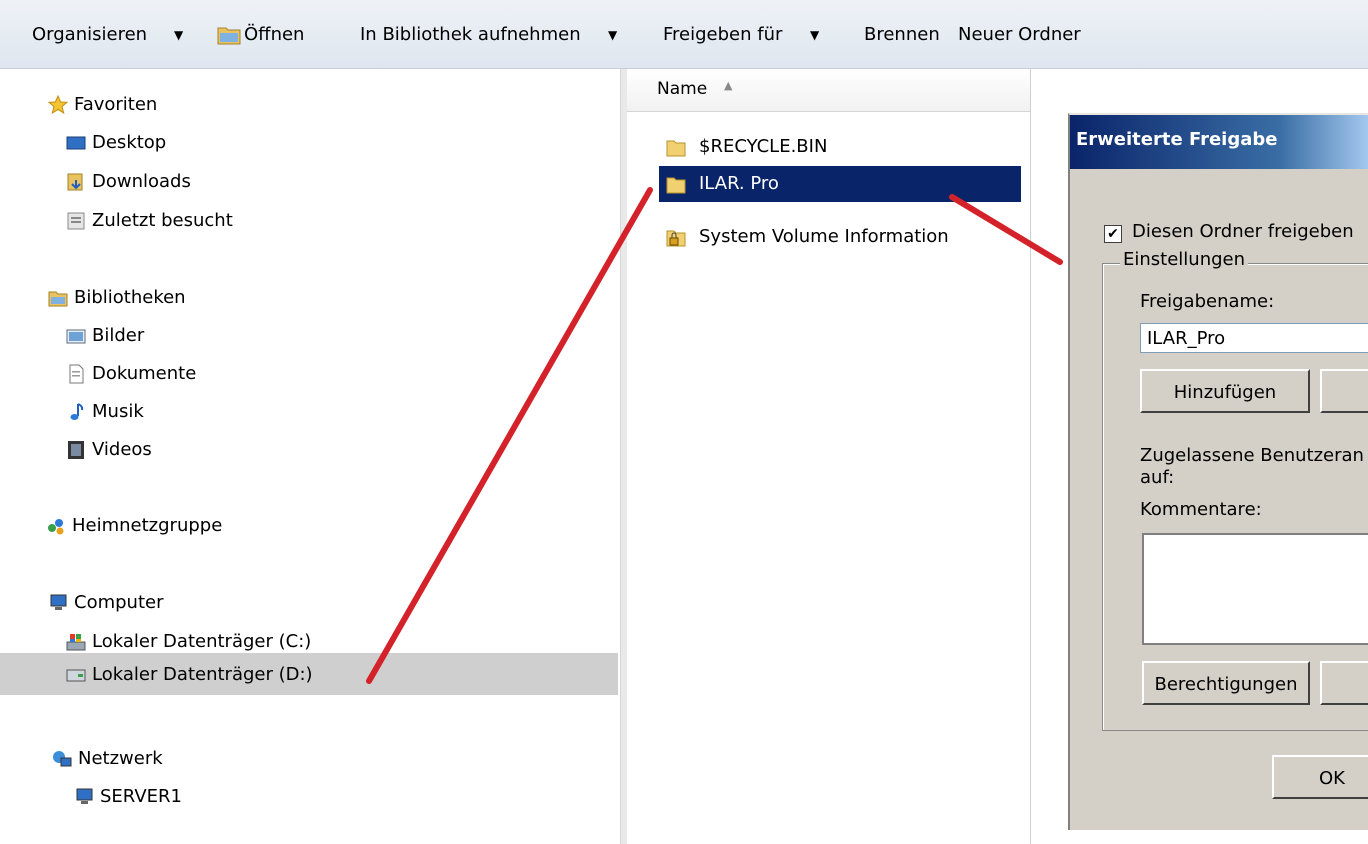  What do you see at coordinates (1019, 35) in the screenshot?
I see `new-folder-button: Neuer Ordner` at bounding box center [1019, 35].